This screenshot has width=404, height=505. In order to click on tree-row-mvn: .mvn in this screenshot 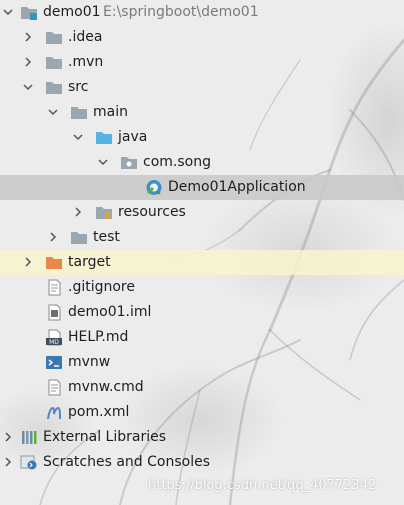, I will do `click(202, 62)`.